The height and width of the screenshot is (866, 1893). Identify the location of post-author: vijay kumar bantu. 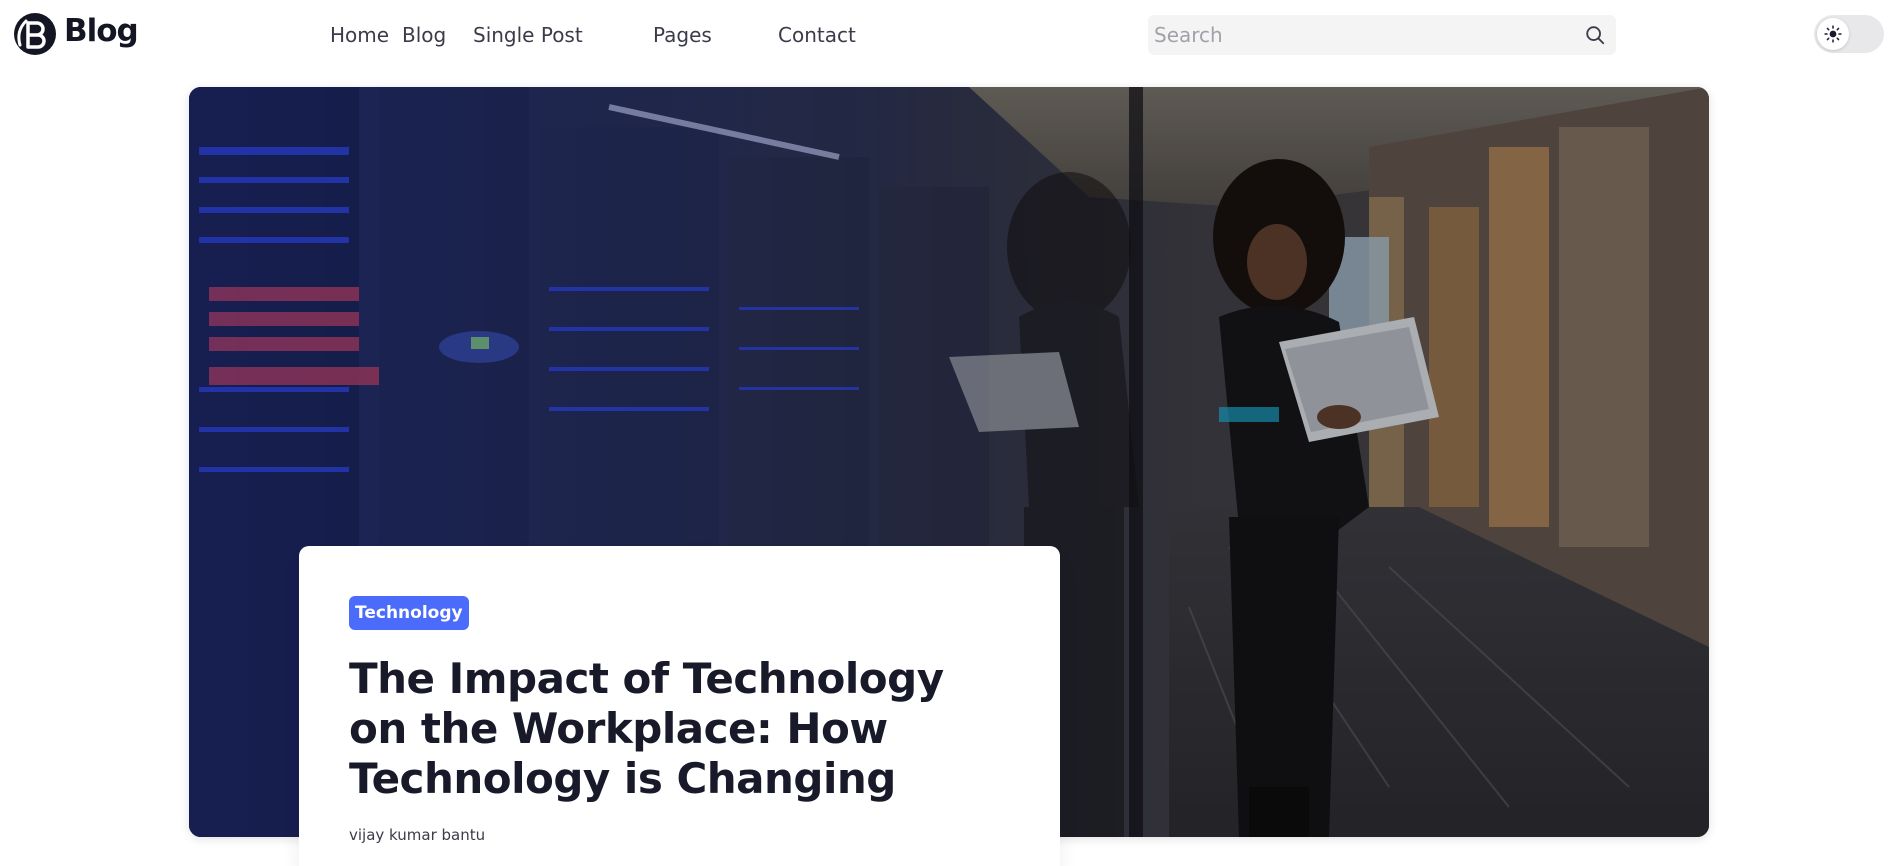
(679, 835).